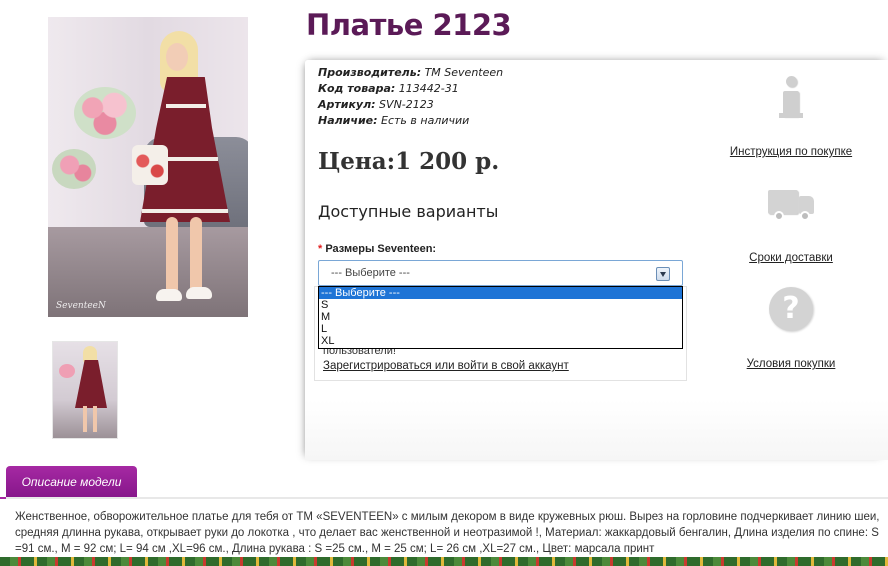 Image resolution: width=888 pixels, height=566 pixels. I want to click on thumb-dress, so click(91, 384).